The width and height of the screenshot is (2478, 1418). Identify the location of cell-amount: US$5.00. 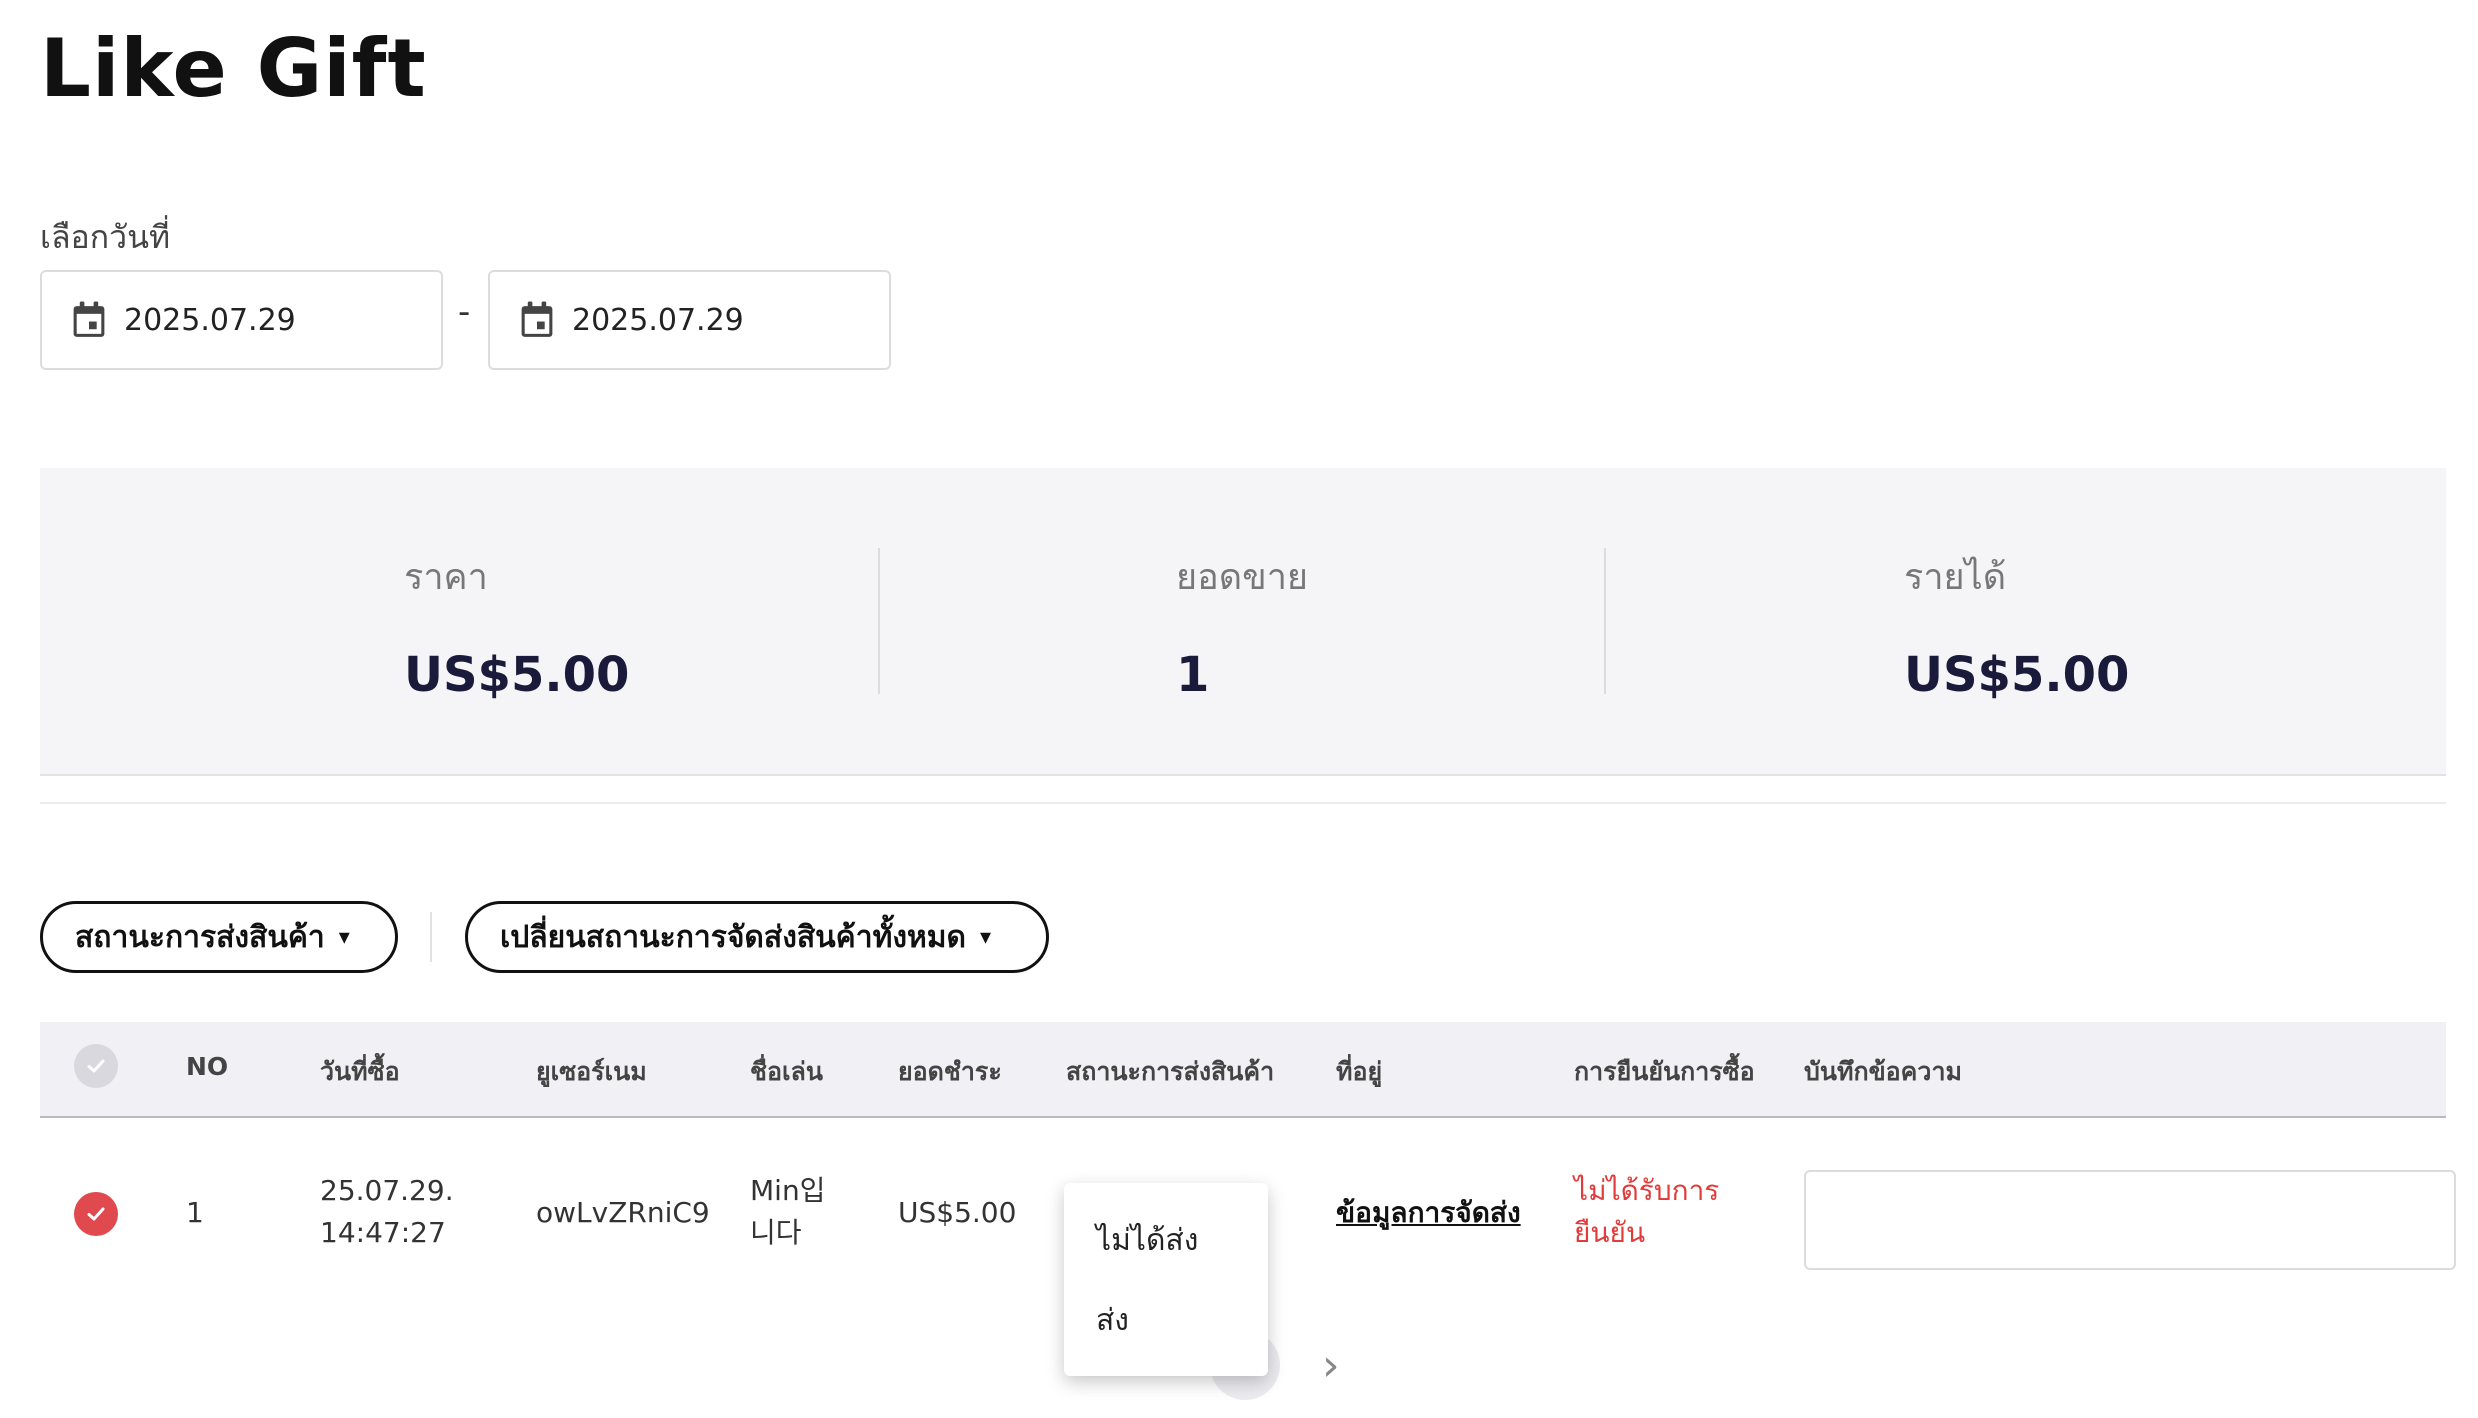
(957, 1212).